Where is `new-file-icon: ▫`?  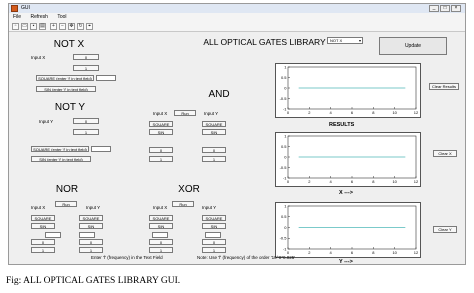 new-file-icon: ▫ is located at coordinates (15, 26).